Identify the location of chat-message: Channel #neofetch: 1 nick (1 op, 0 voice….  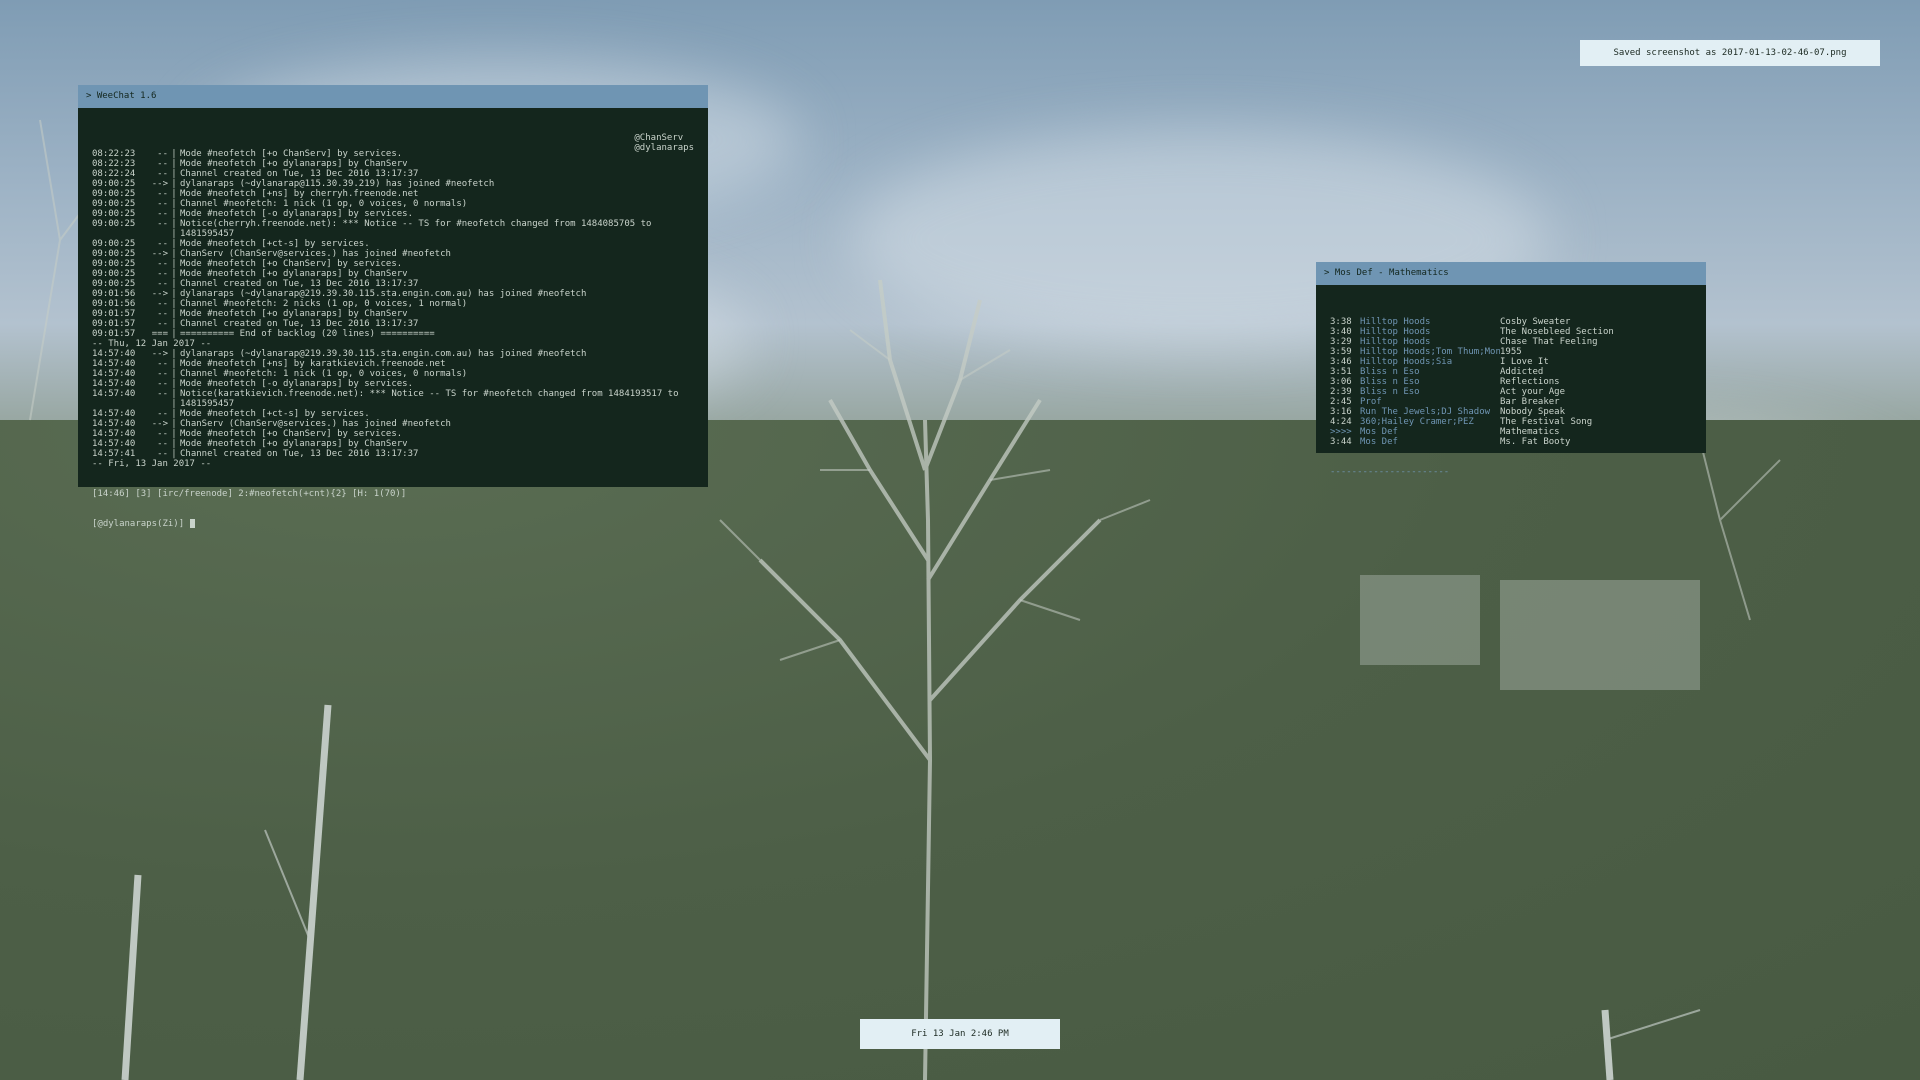
(324, 204).